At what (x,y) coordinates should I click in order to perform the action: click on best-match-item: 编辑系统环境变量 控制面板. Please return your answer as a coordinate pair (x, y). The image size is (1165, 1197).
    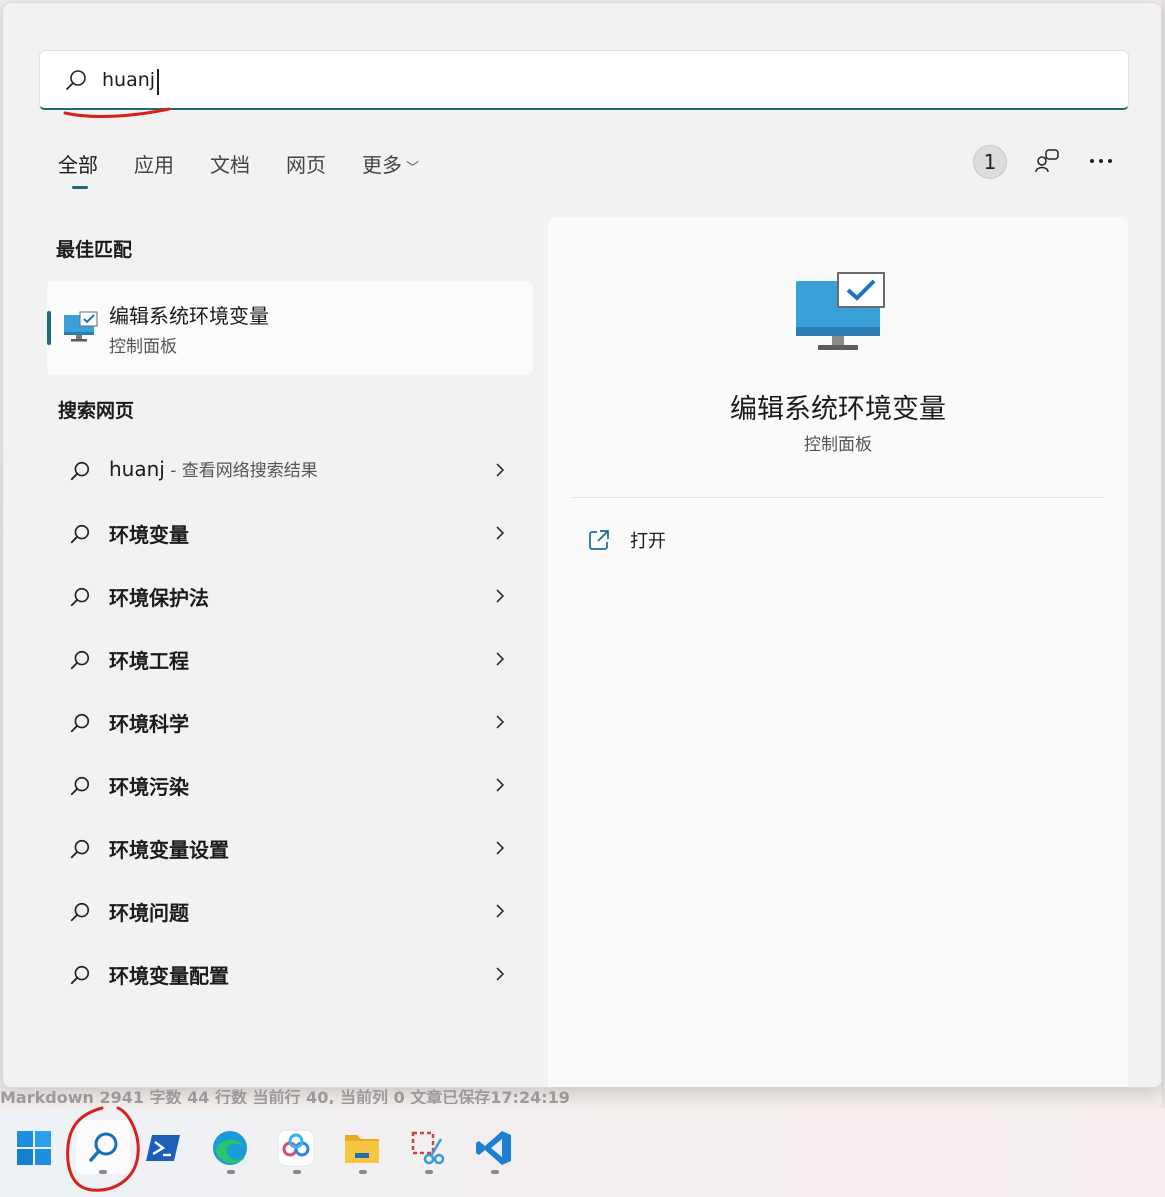
    Looking at the image, I should click on (290, 328).